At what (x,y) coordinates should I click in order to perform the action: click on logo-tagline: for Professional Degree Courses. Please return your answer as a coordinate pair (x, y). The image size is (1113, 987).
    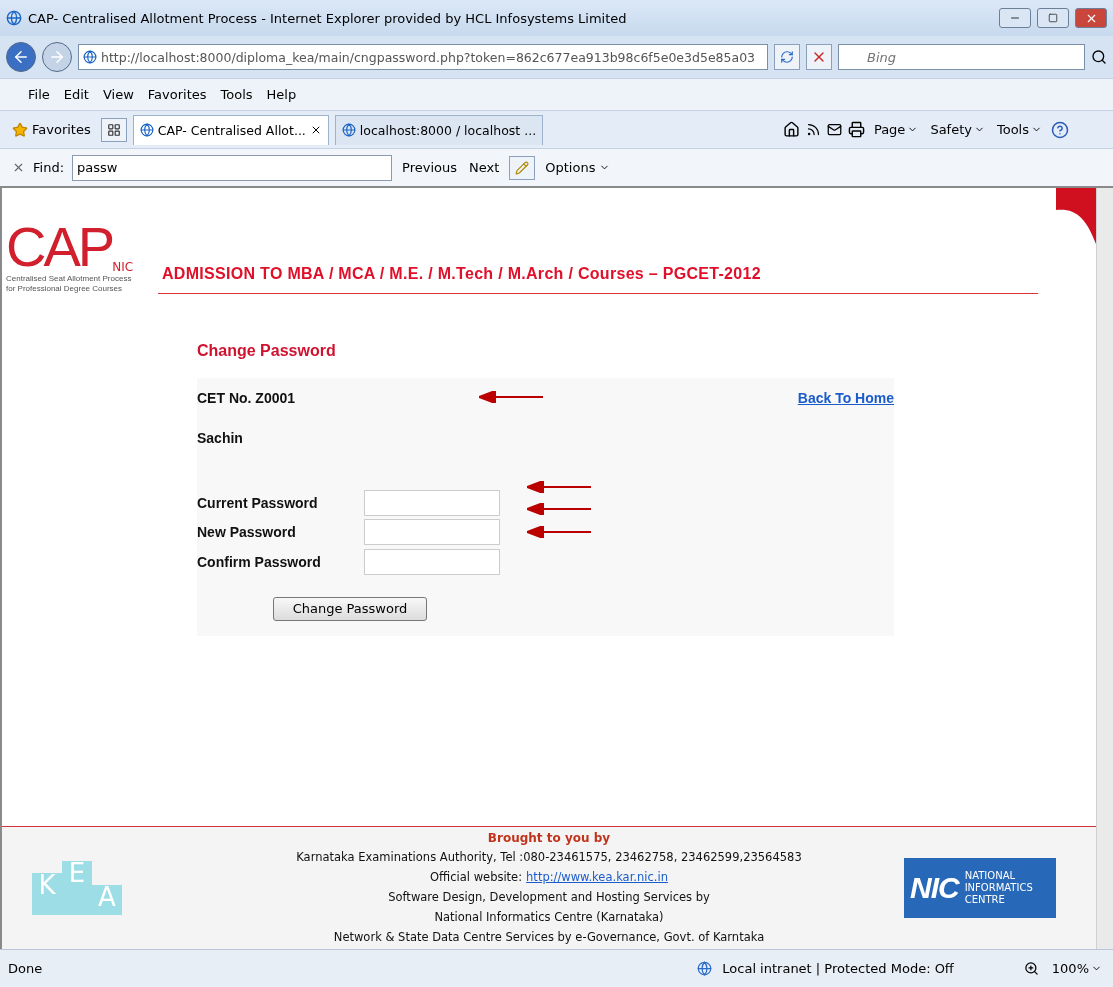
    Looking at the image, I should click on (64, 289).